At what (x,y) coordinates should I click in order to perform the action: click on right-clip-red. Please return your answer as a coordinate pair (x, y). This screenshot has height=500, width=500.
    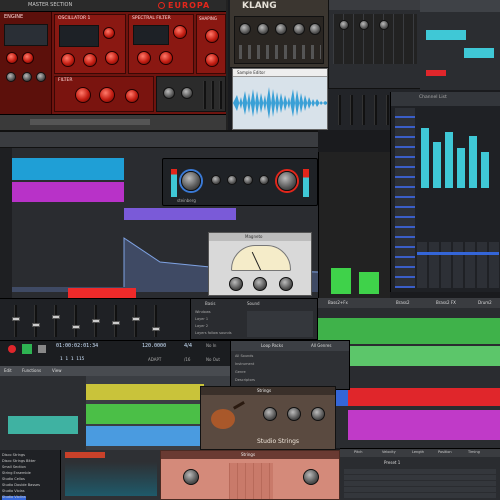
    Looking at the image, I should click on (424, 397).